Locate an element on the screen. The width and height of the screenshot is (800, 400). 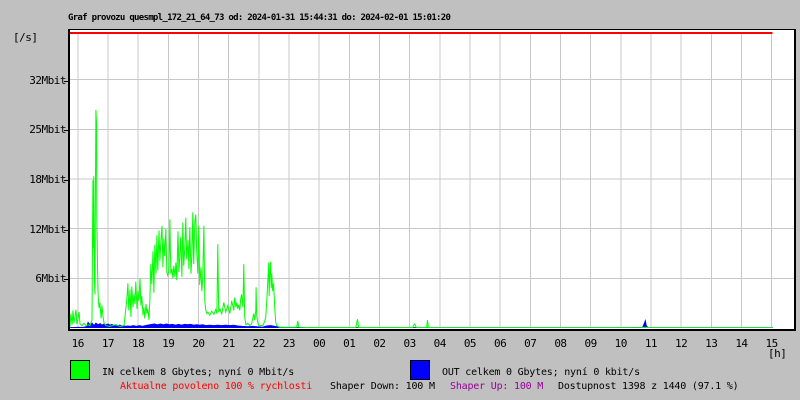
x-tick-label: 04 is located at coordinates (440, 343).